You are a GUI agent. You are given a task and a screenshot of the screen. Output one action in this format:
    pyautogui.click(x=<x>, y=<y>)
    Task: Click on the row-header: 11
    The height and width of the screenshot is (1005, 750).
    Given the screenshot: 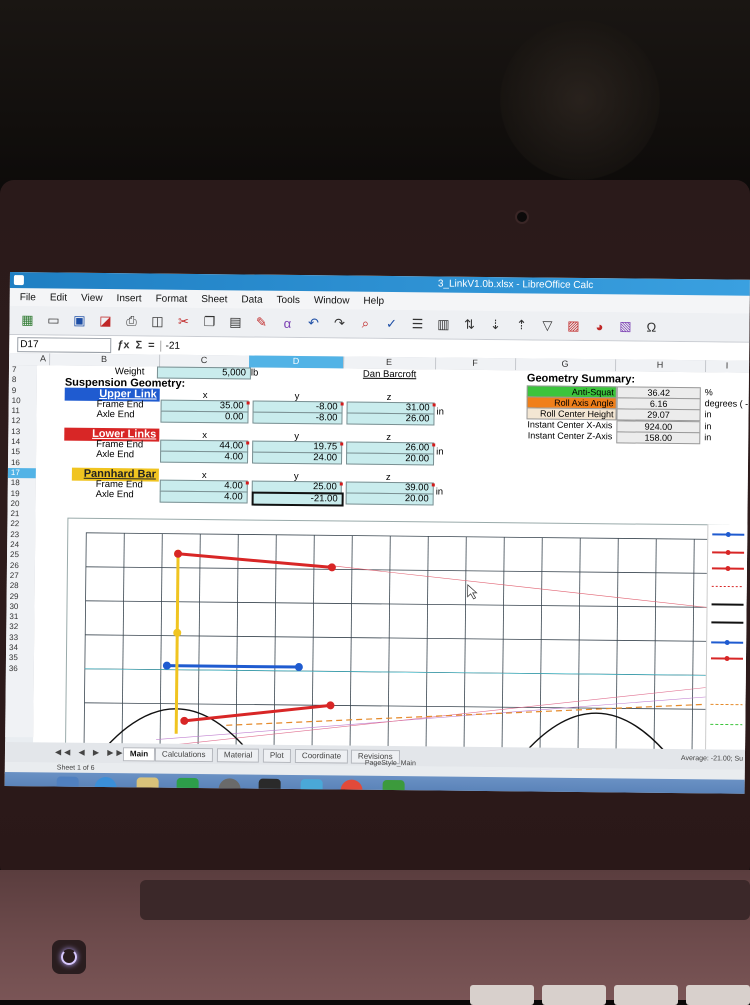 What is the action you would take?
    pyautogui.click(x=22, y=411)
    